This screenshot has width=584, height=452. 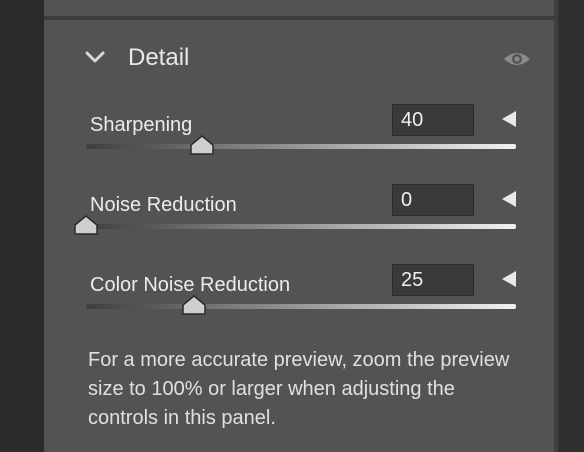 What do you see at coordinates (571, 226) in the screenshot?
I see `scrollbar-track` at bounding box center [571, 226].